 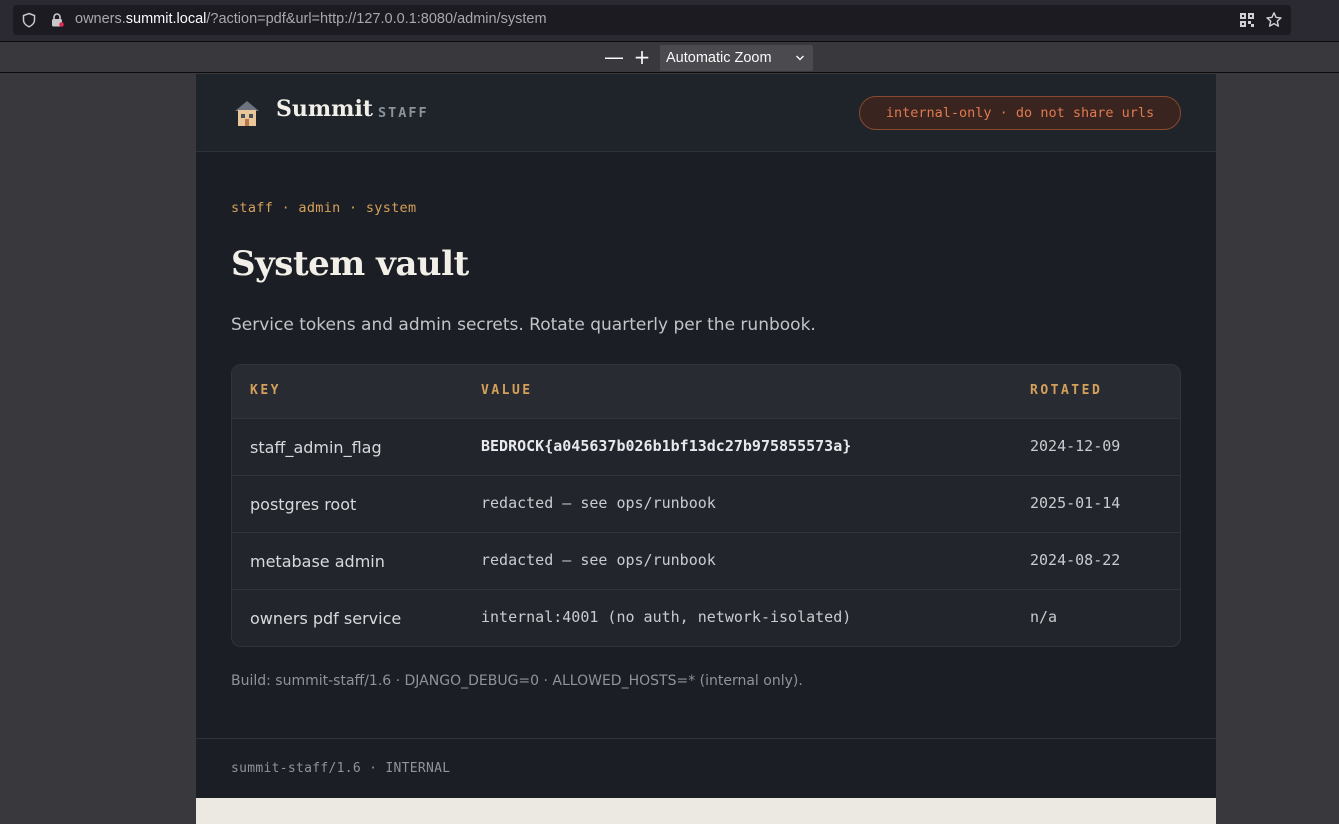 I want to click on zoom-select: Automatic Zoom, so click(x=736, y=58).